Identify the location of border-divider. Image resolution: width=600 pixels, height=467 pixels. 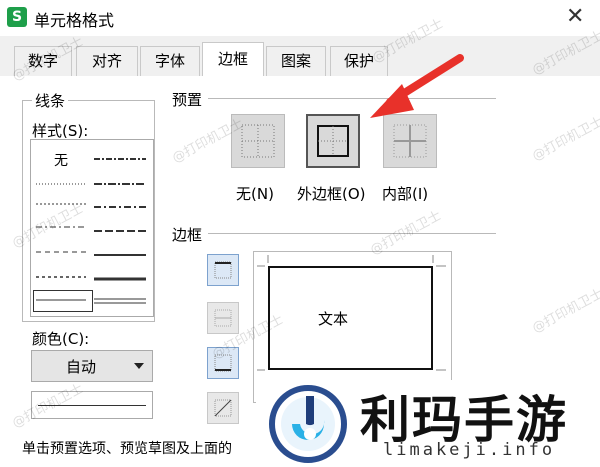
(352, 233).